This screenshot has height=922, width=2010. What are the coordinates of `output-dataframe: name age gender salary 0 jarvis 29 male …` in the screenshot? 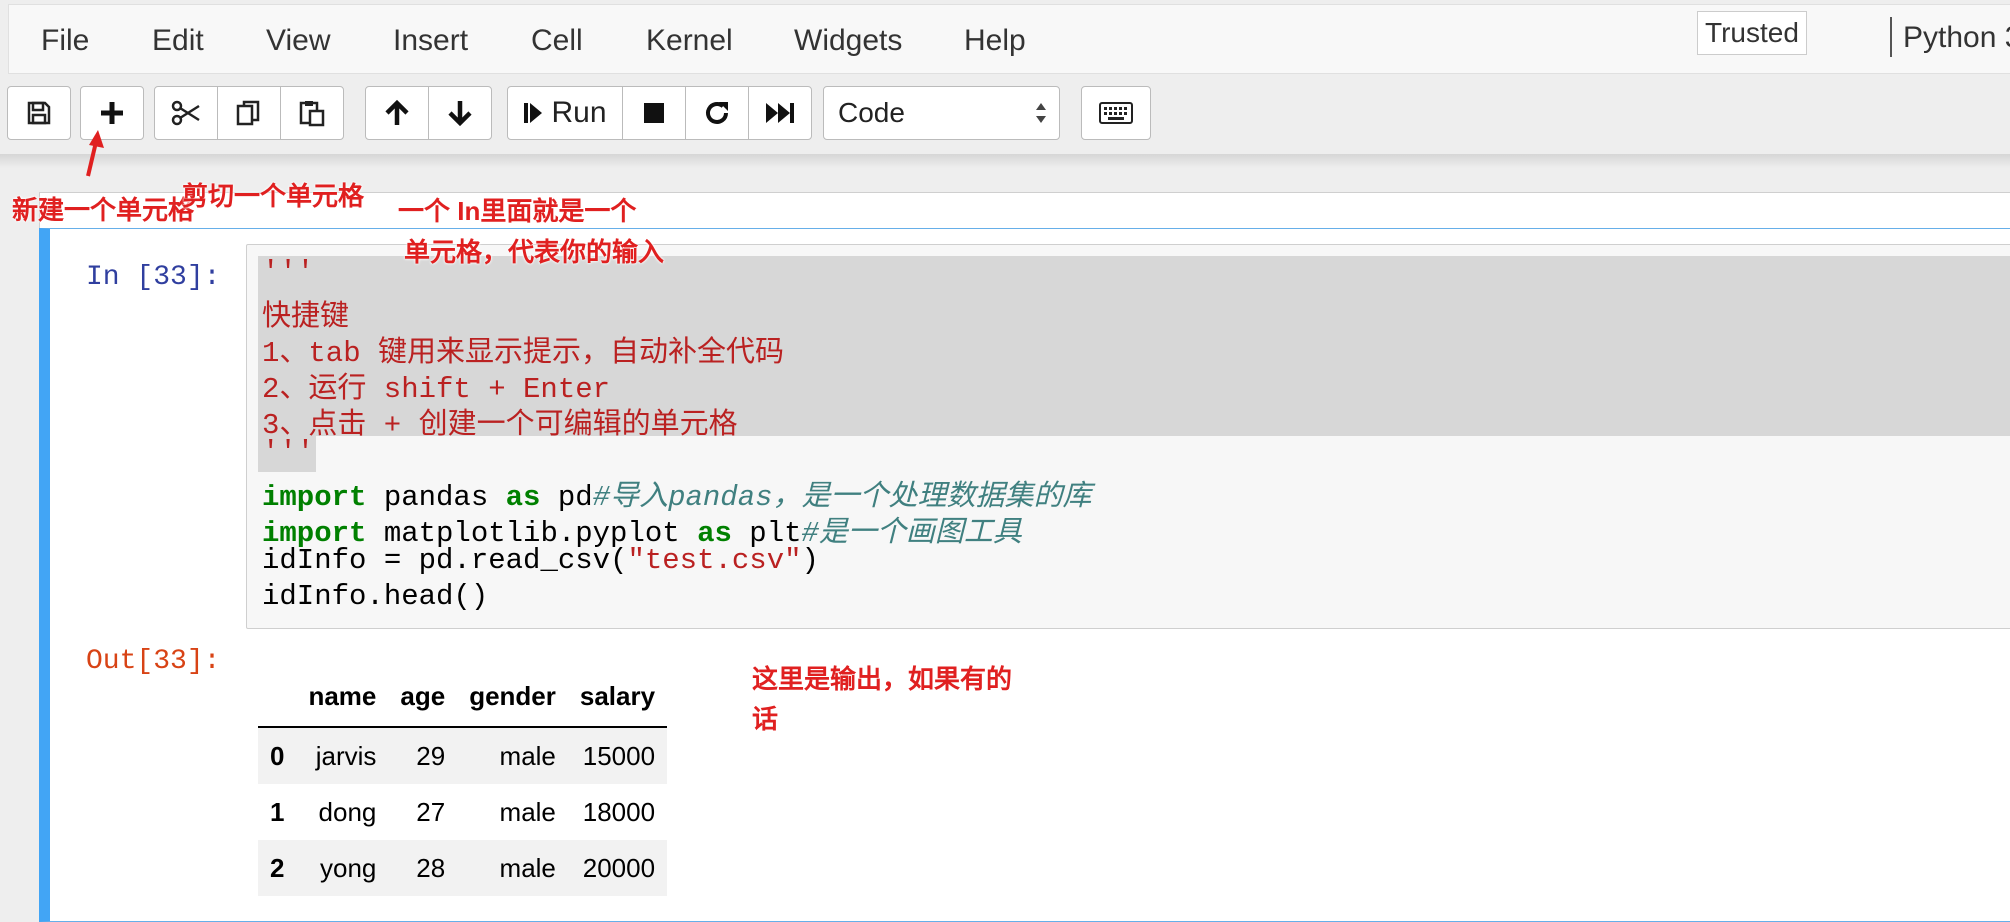 It's located at (463, 781).